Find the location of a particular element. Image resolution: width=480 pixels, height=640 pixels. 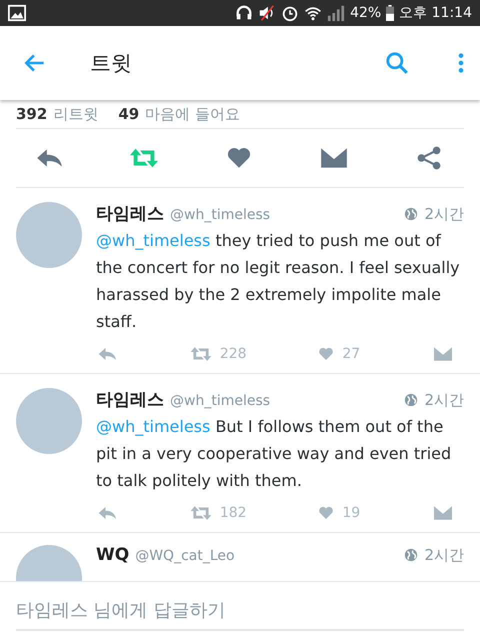

retweet-count: 182 is located at coordinates (233, 513).